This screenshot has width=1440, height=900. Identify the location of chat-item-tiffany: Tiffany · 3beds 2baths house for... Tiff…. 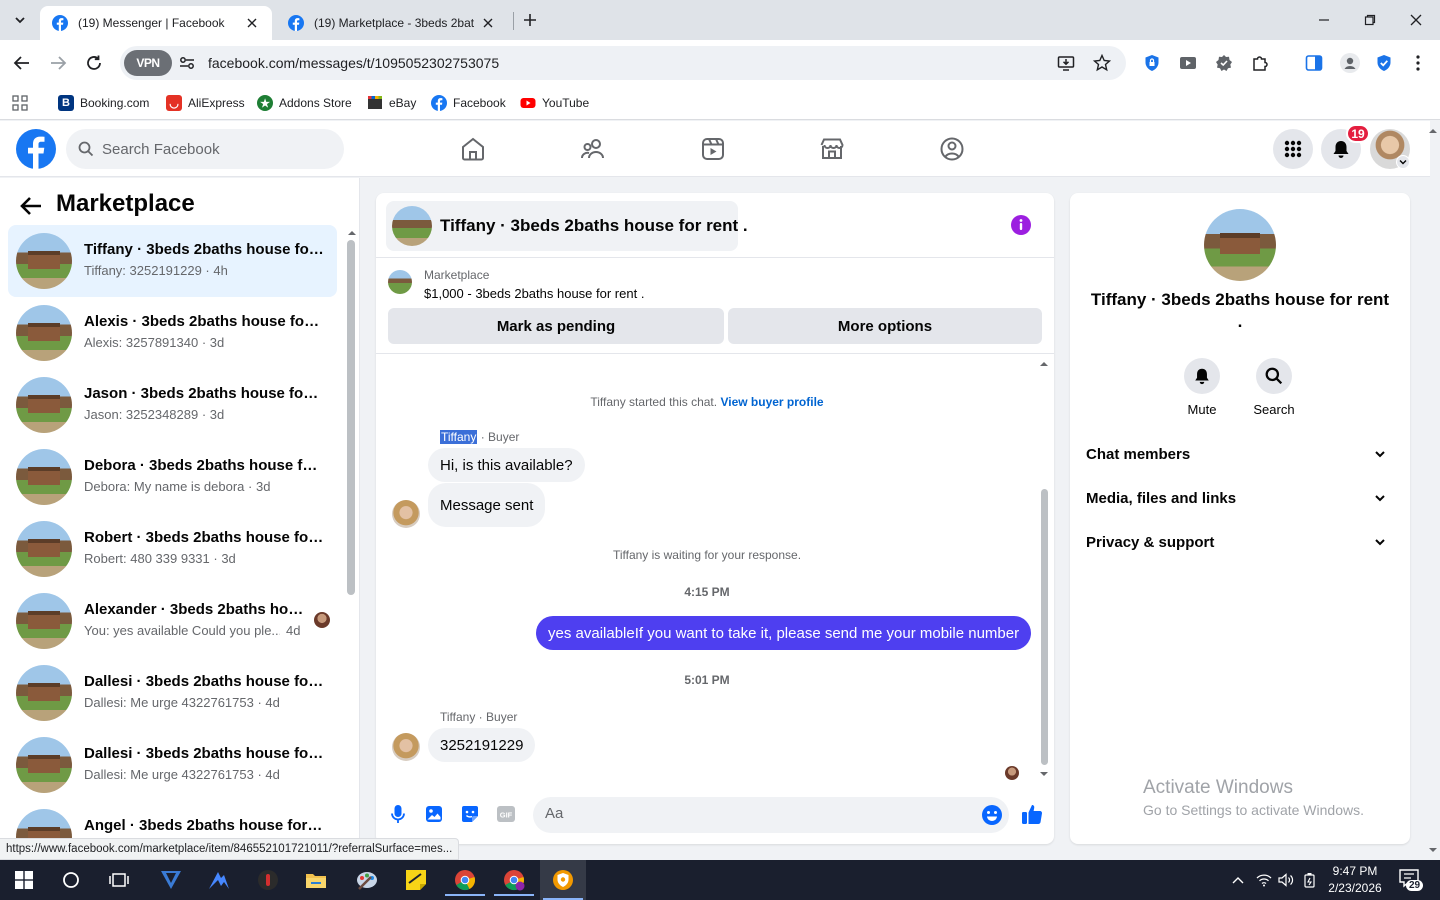
(172, 261).